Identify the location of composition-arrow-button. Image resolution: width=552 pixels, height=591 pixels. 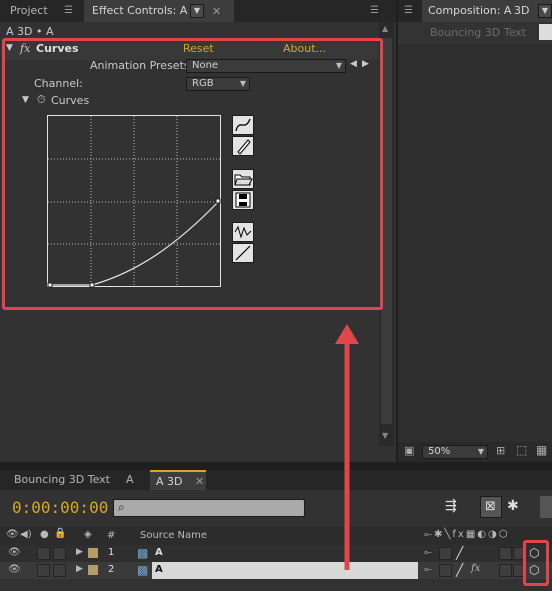
(545, 32).